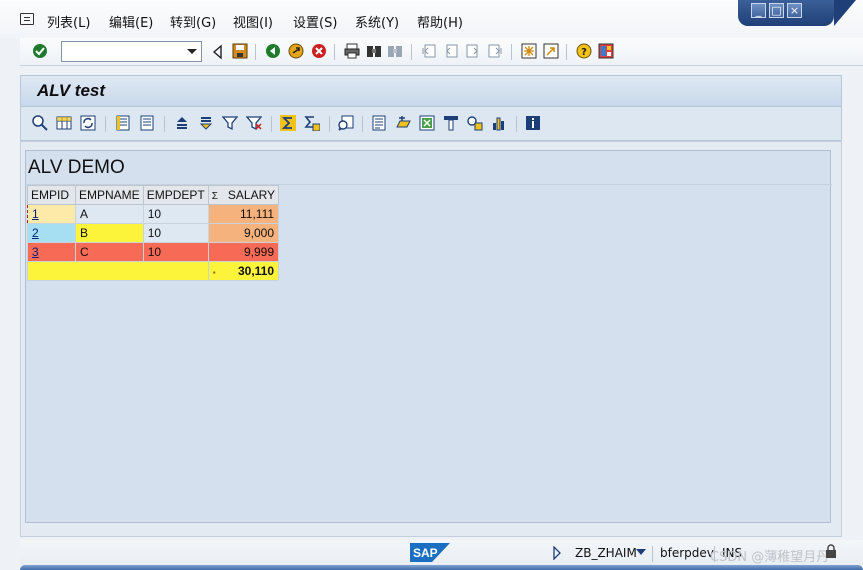  What do you see at coordinates (68, 21) in the screenshot?
I see `menu-list: 列表(L)` at bounding box center [68, 21].